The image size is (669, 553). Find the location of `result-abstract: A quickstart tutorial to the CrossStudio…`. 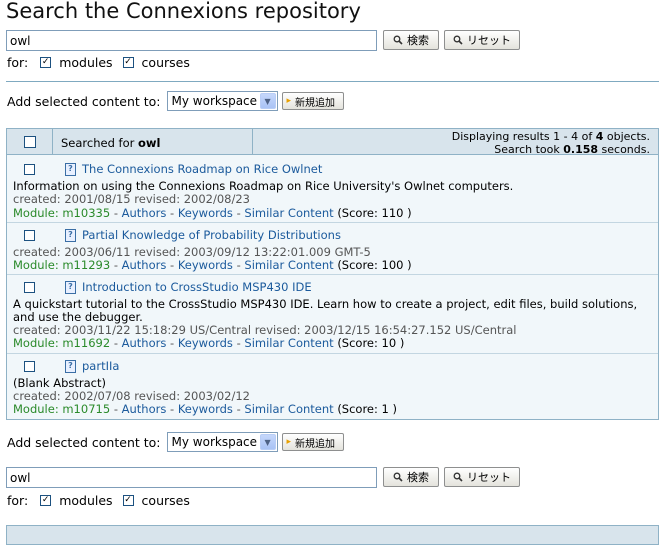

result-abstract: A quickstart tutorial to the CrossStudio… is located at coordinates (325, 304).